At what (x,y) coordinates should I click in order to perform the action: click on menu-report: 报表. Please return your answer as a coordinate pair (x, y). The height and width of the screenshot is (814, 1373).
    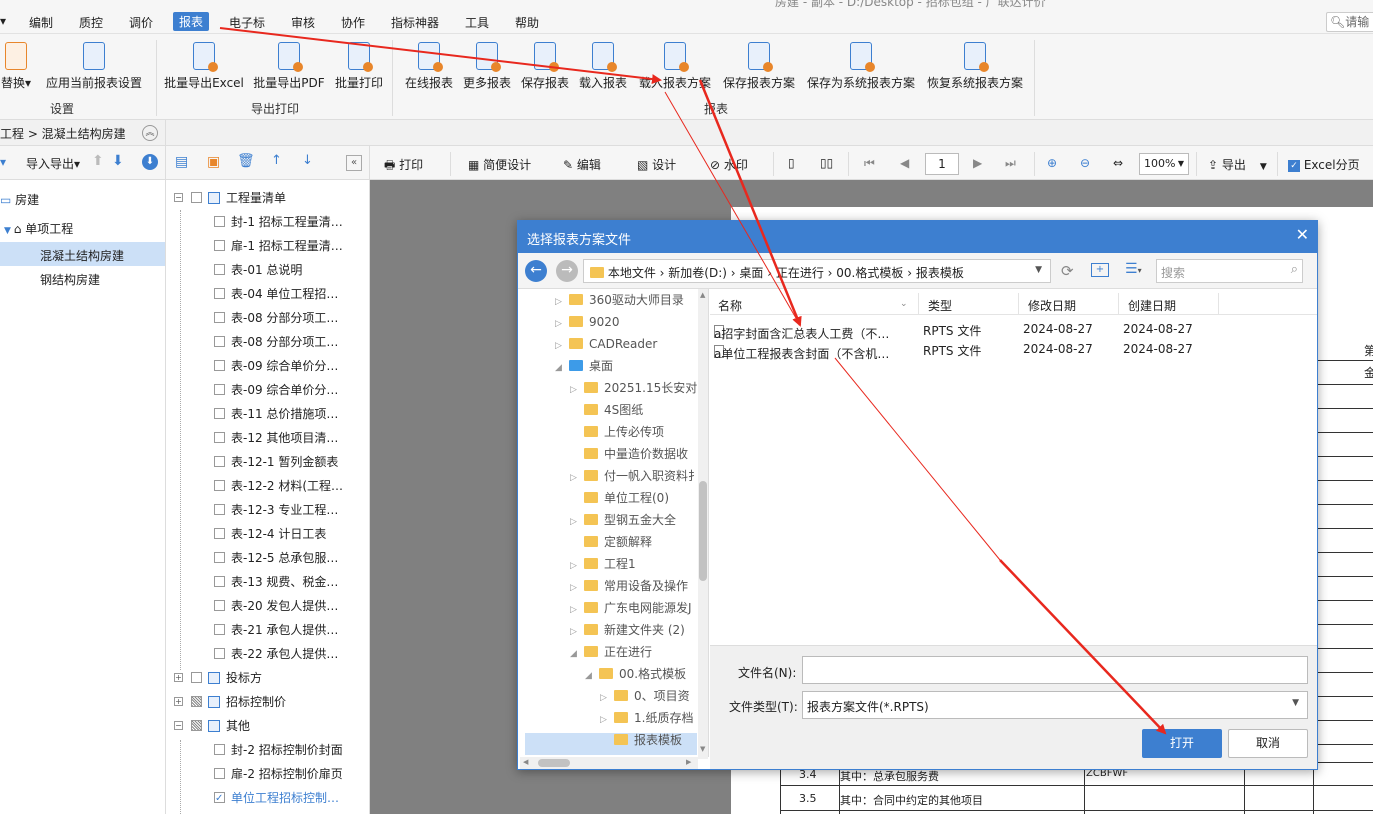
    Looking at the image, I should click on (191, 21).